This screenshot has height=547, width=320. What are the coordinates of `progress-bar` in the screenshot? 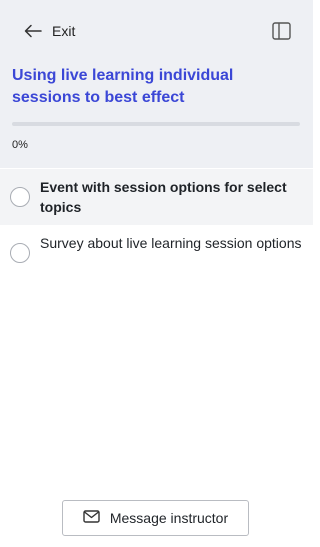 It's located at (156, 124).